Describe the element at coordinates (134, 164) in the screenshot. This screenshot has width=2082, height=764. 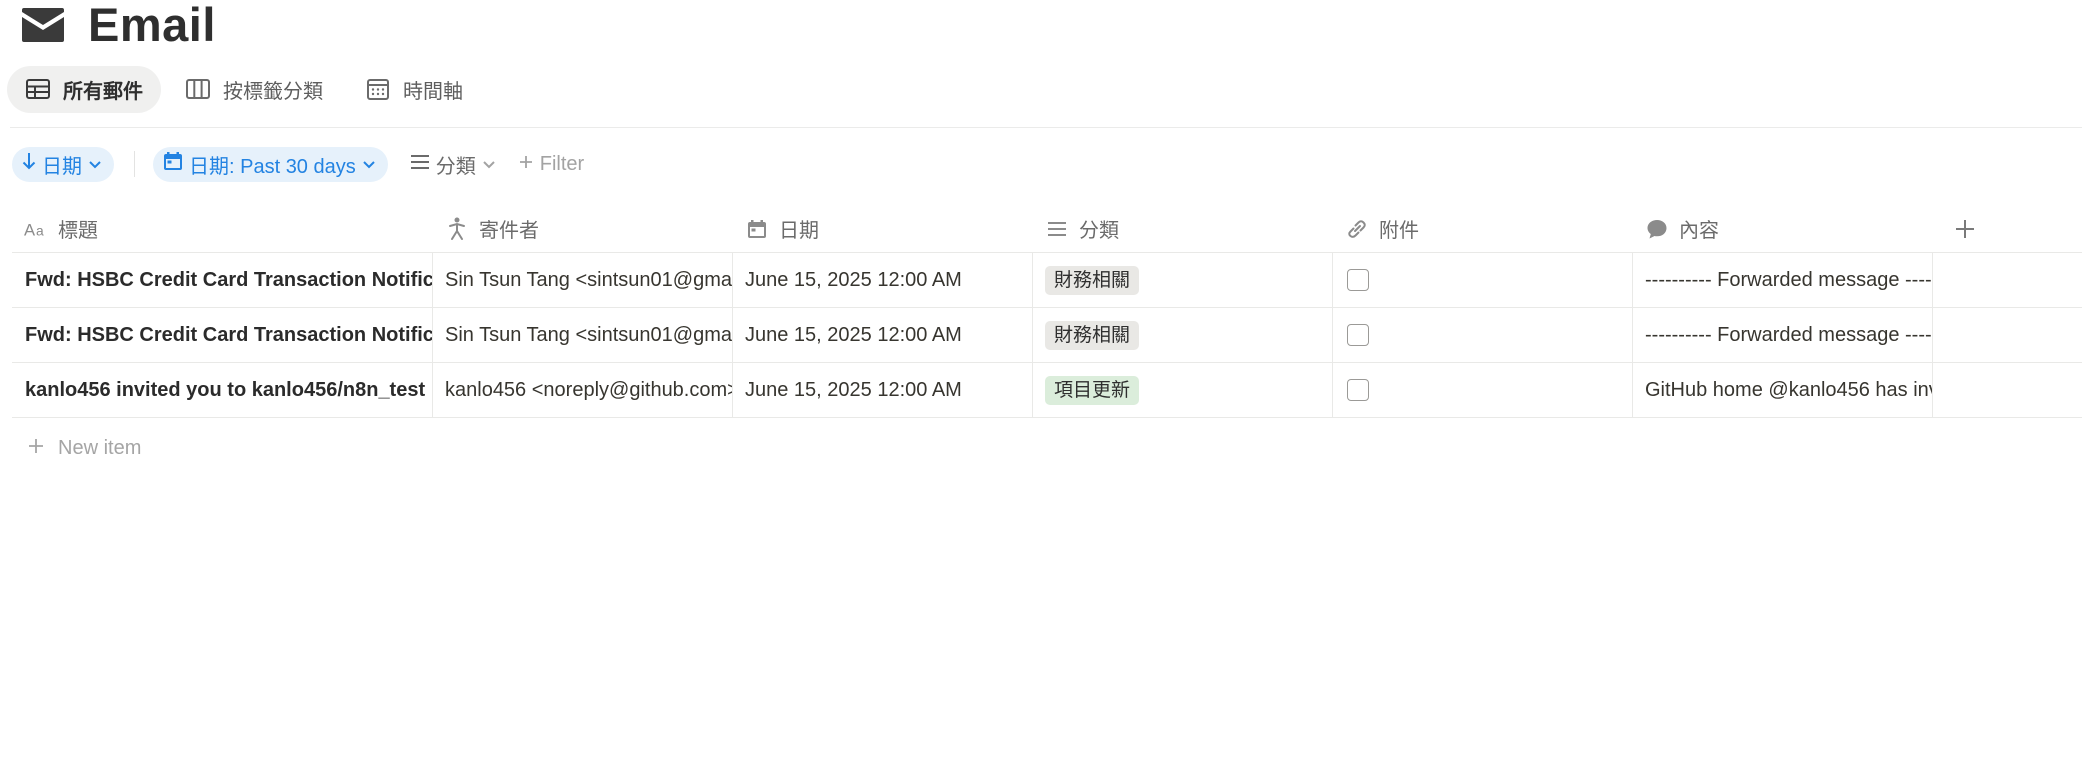
I see `filter-divider` at that location.